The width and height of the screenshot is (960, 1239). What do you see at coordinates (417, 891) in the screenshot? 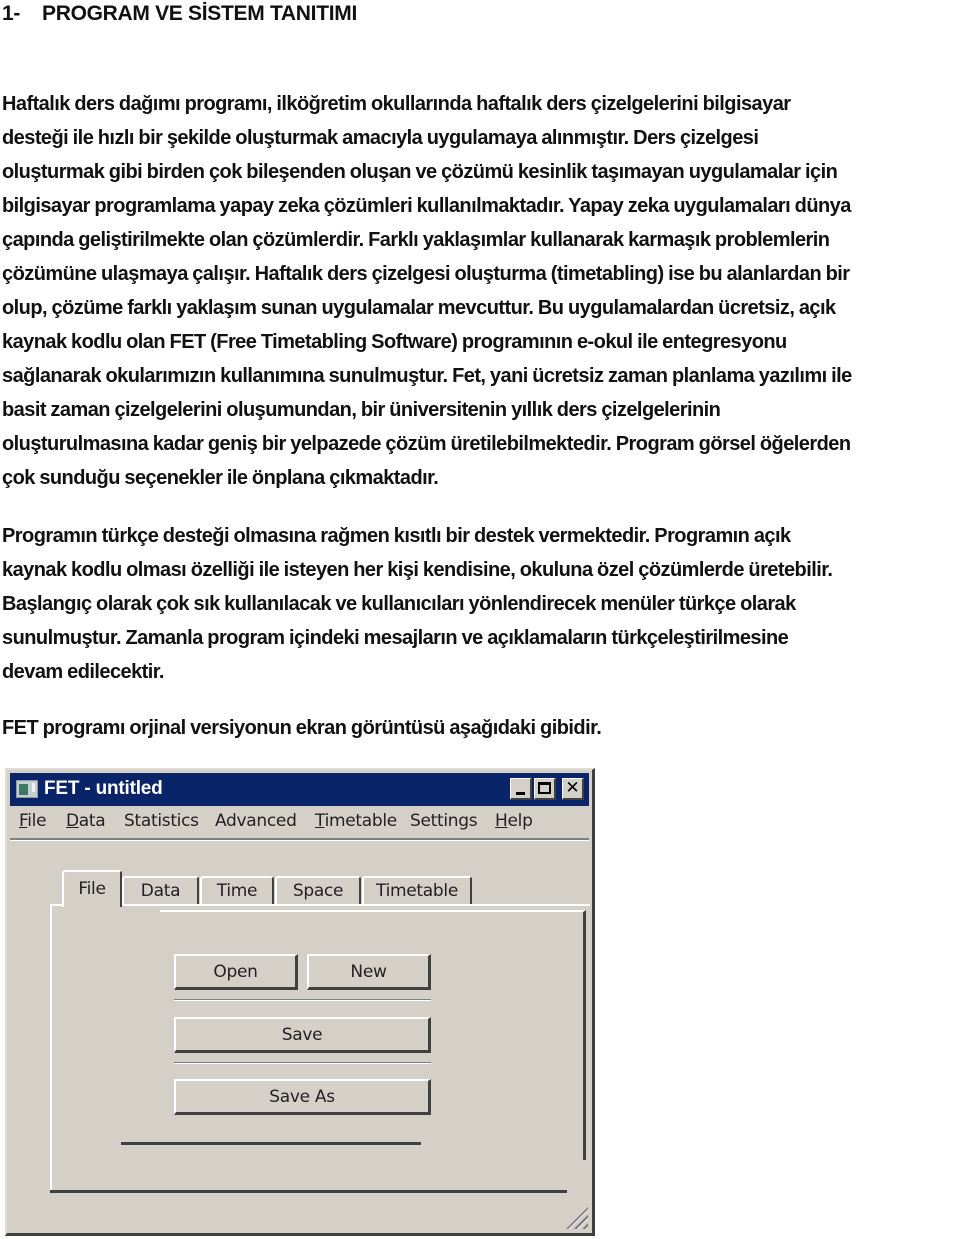
I see `tab-timetable: Timetable` at bounding box center [417, 891].